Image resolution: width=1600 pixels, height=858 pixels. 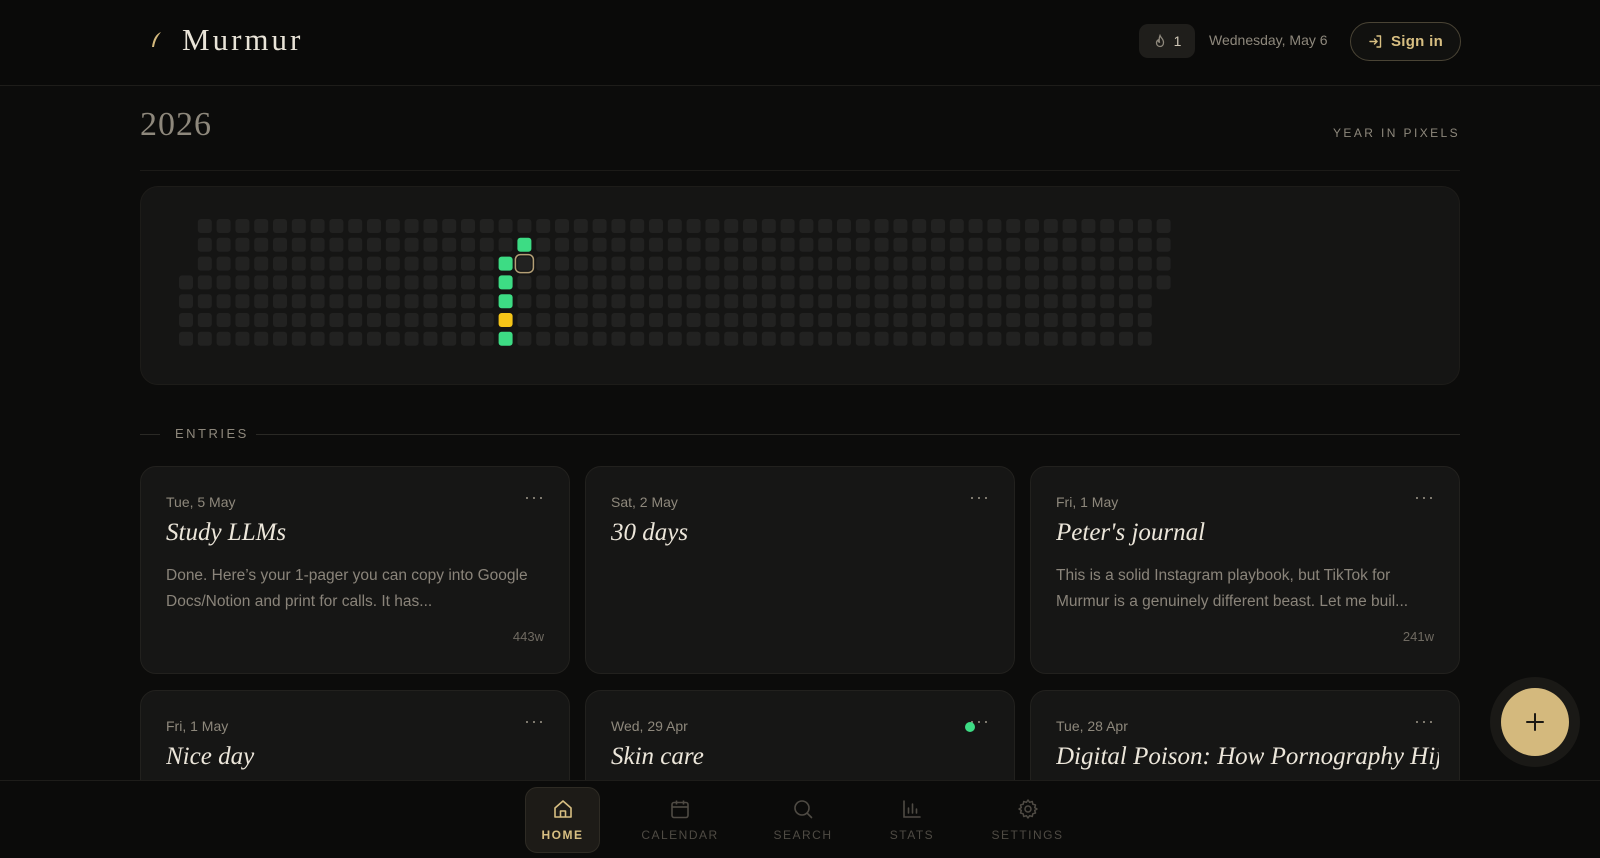 What do you see at coordinates (1405, 41) in the screenshot?
I see `sign-in-button: Sign in` at bounding box center [1405, 41].